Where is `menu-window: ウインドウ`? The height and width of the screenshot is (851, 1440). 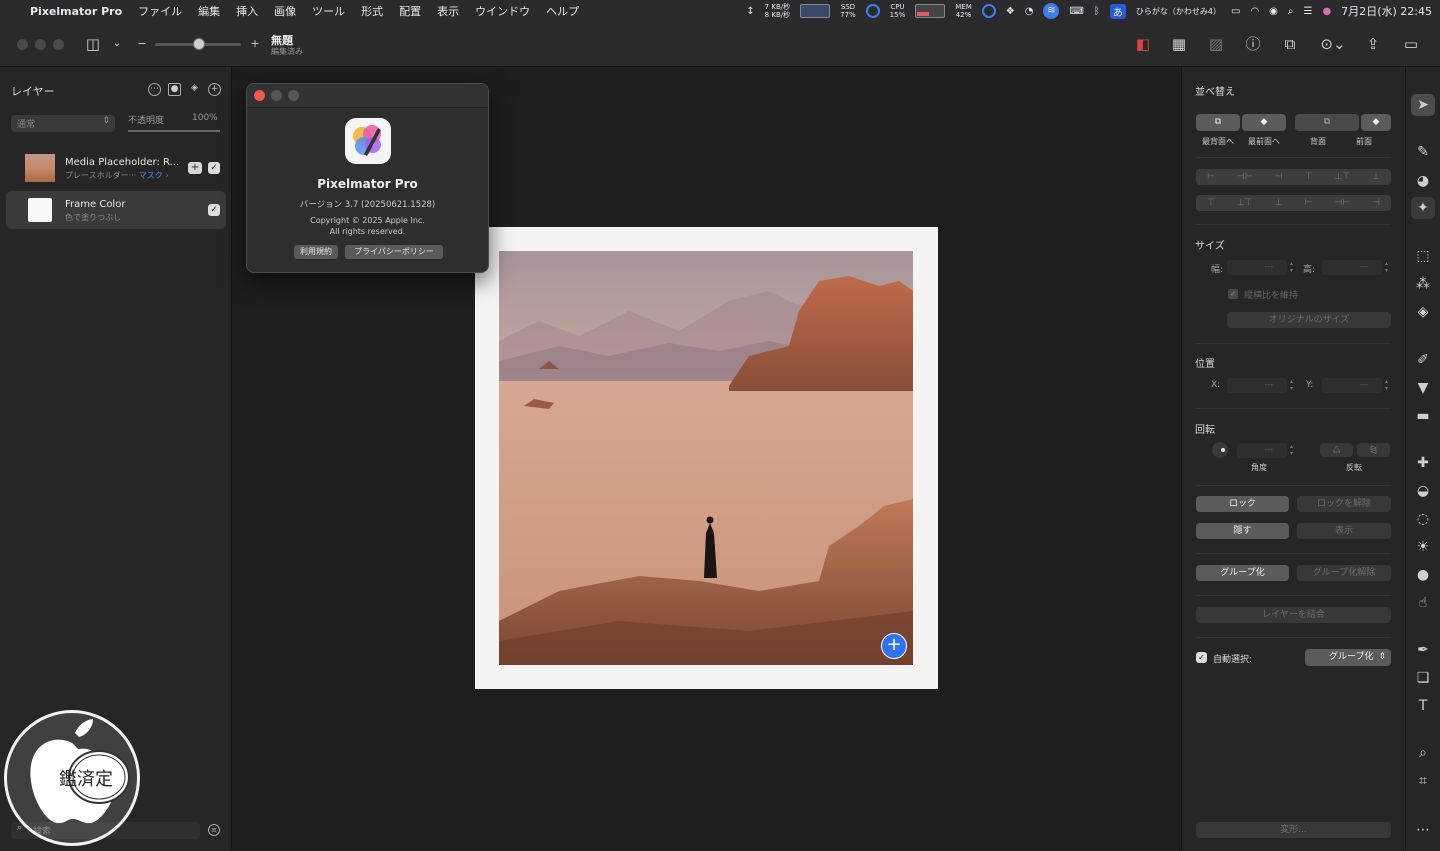 menu-window: ウインドウ is located at coordinates (502, 11).